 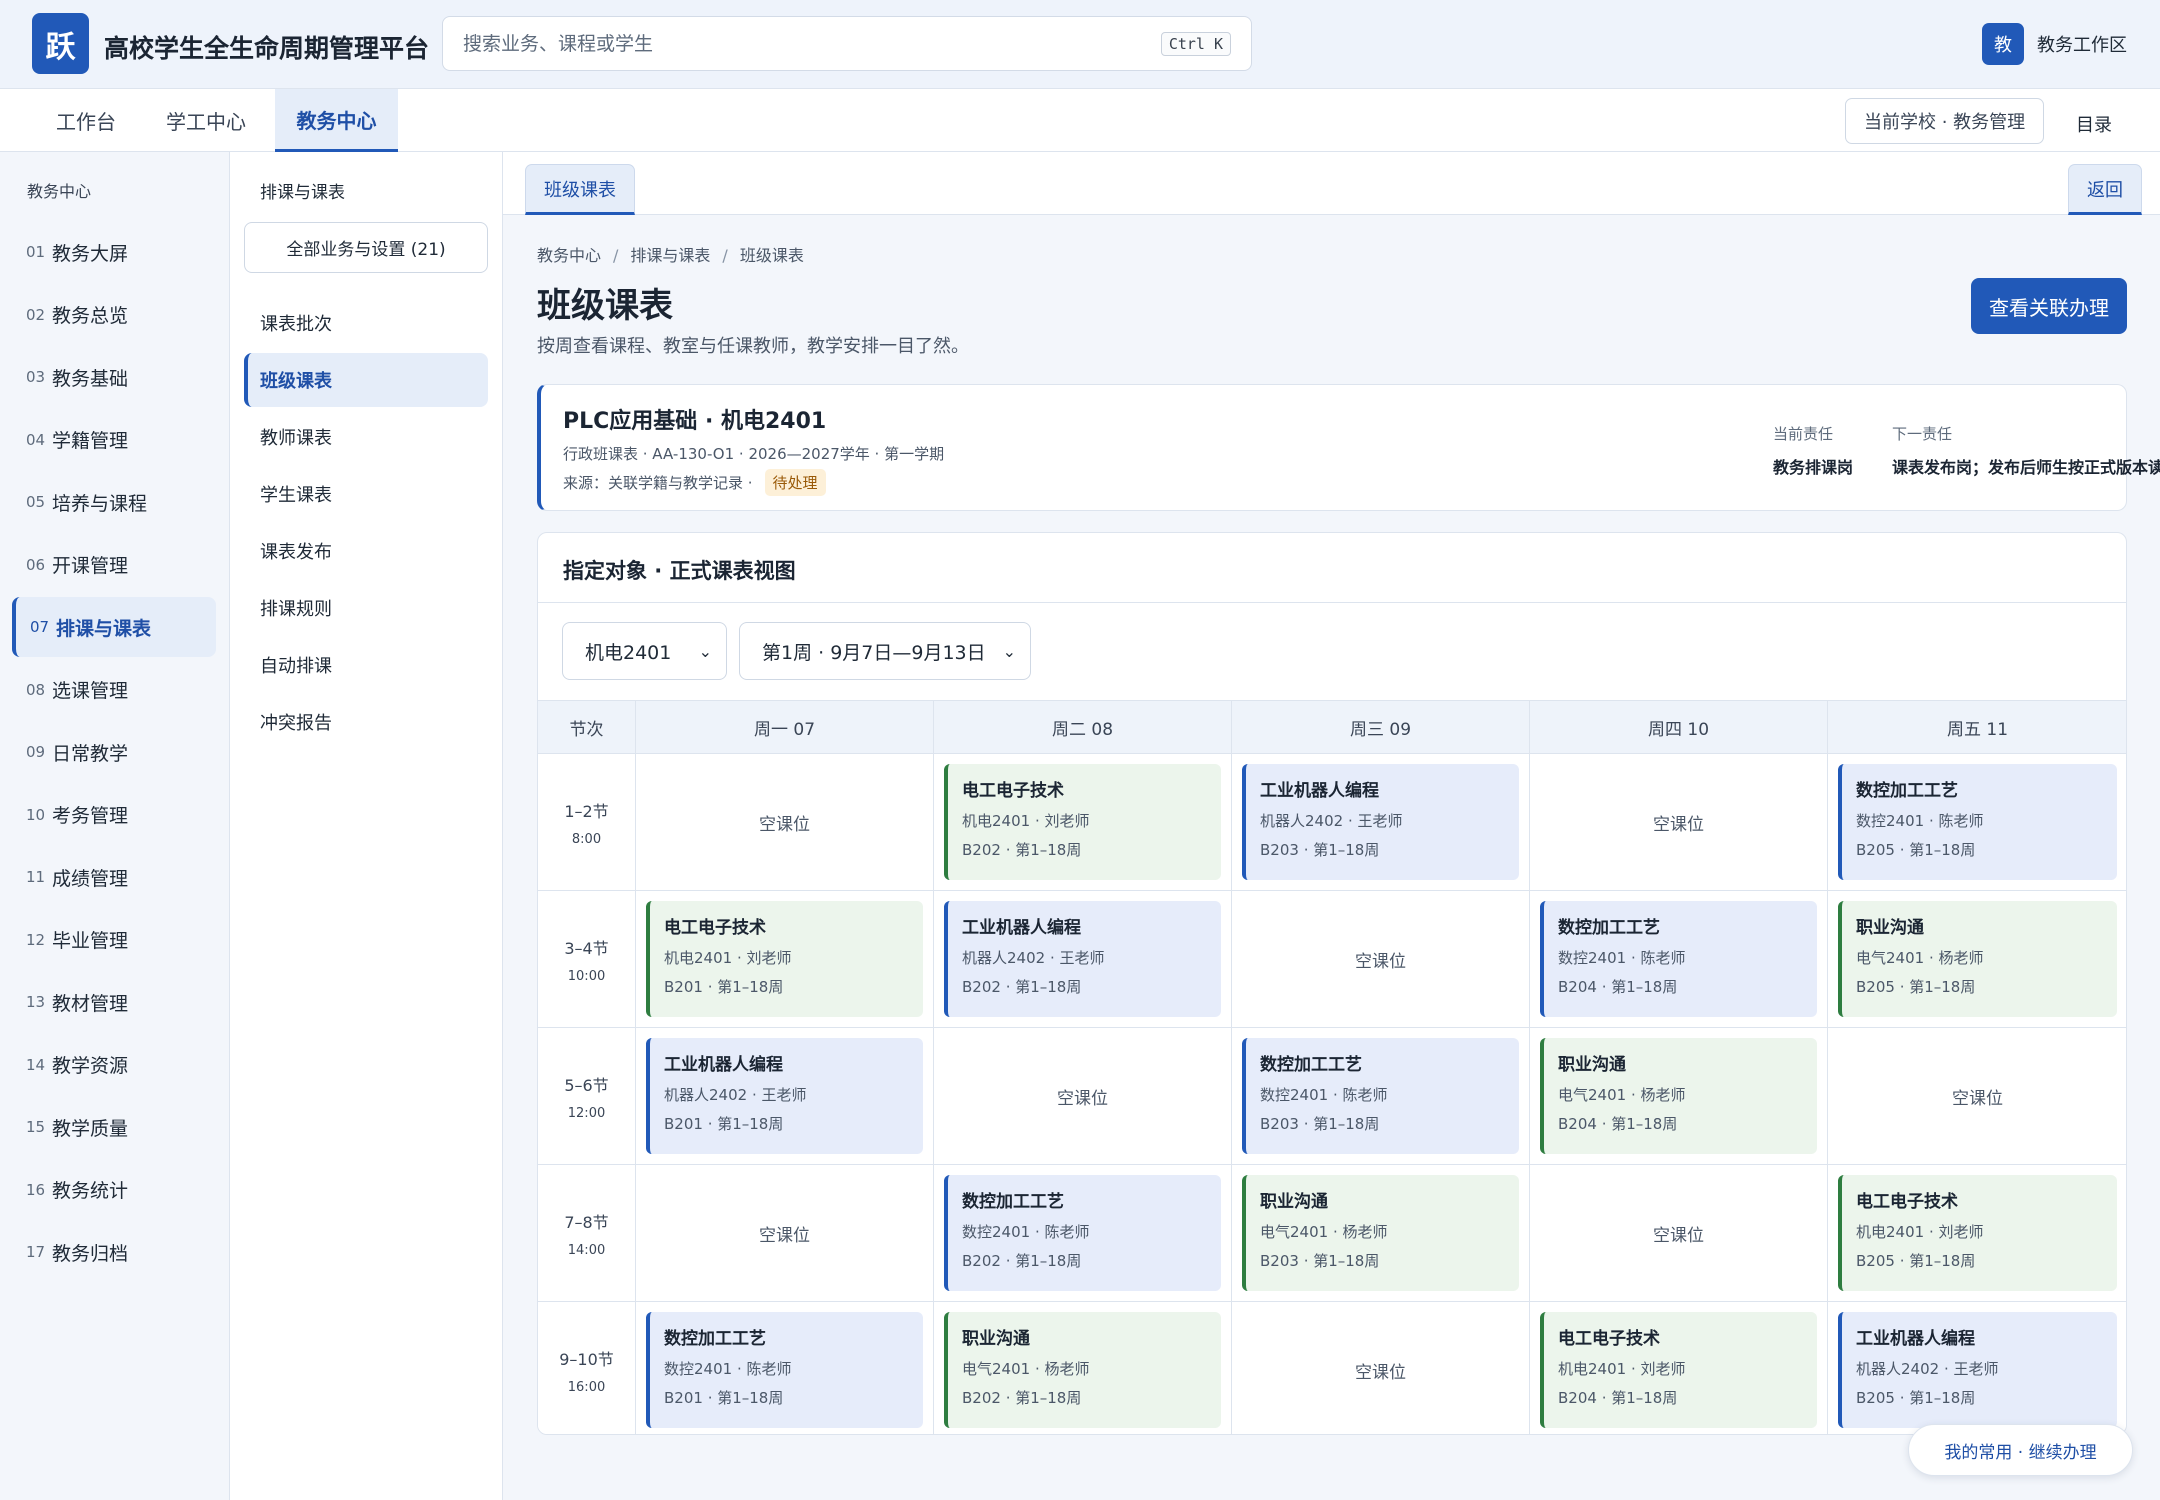 I want to click on favorites-continue-button: 我的常用 · 继续办理, so click(x=2020, y=1450).